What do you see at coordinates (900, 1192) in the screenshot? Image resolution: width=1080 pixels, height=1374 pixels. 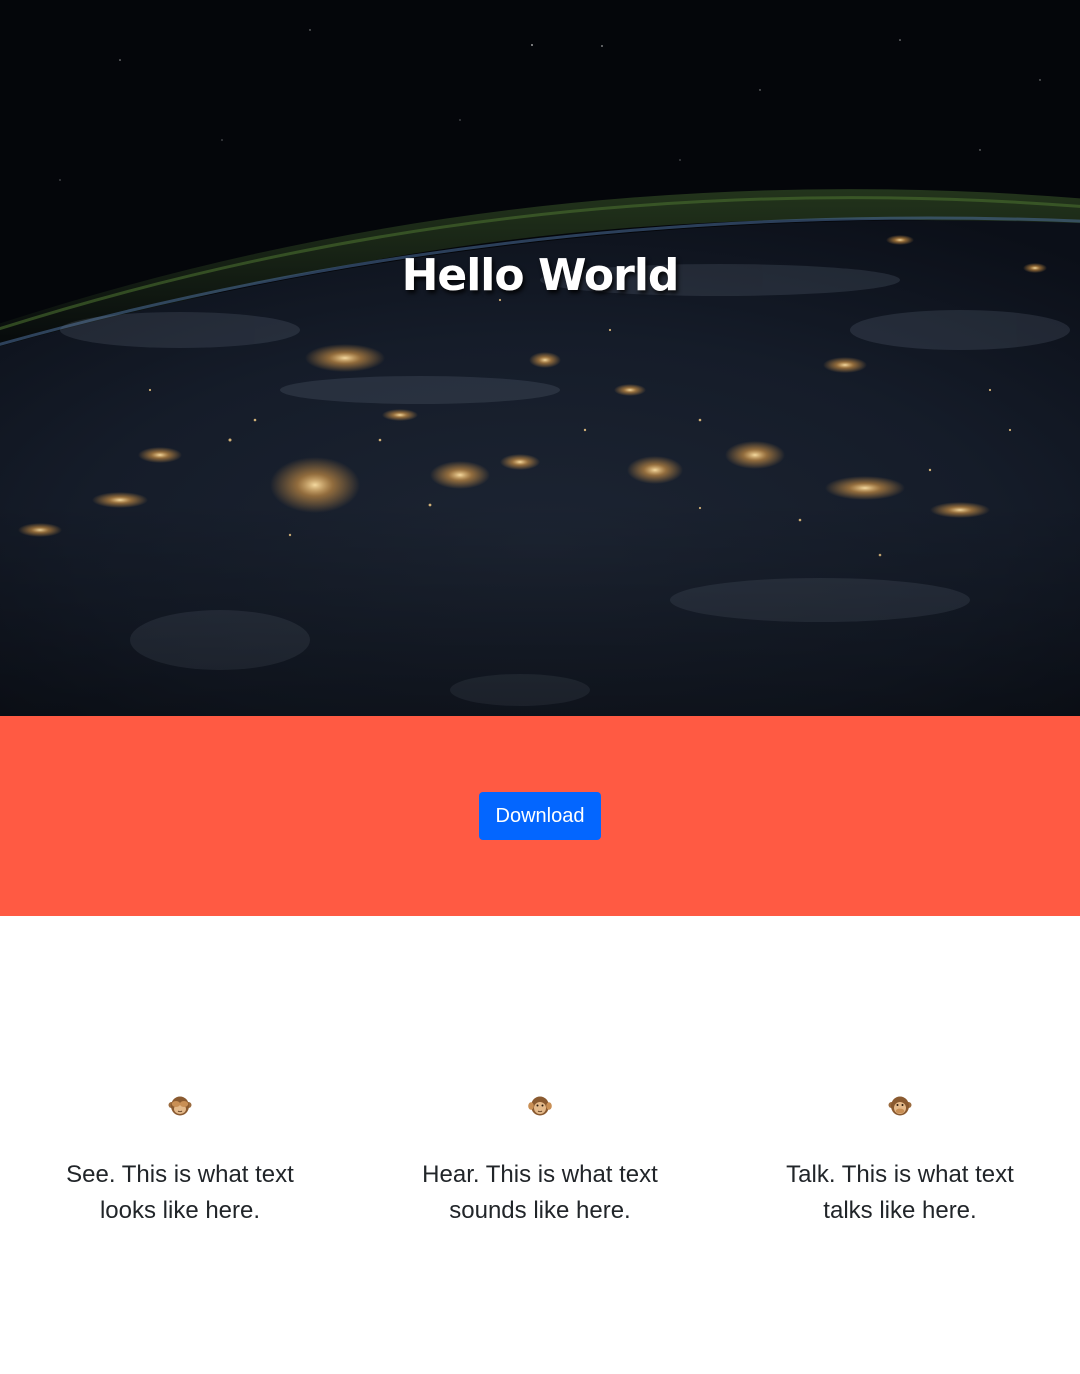 I see `feature-talk-text: Talk. This is what text talks like here.` at bounding box center [900, 1192].